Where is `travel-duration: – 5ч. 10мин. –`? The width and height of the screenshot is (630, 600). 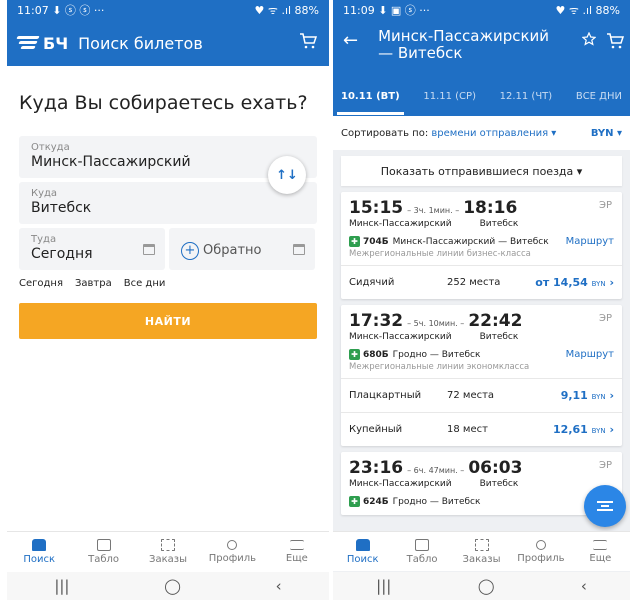 travel-duration: – 5ч. 10мин. – is located at coordinates (436, 323).